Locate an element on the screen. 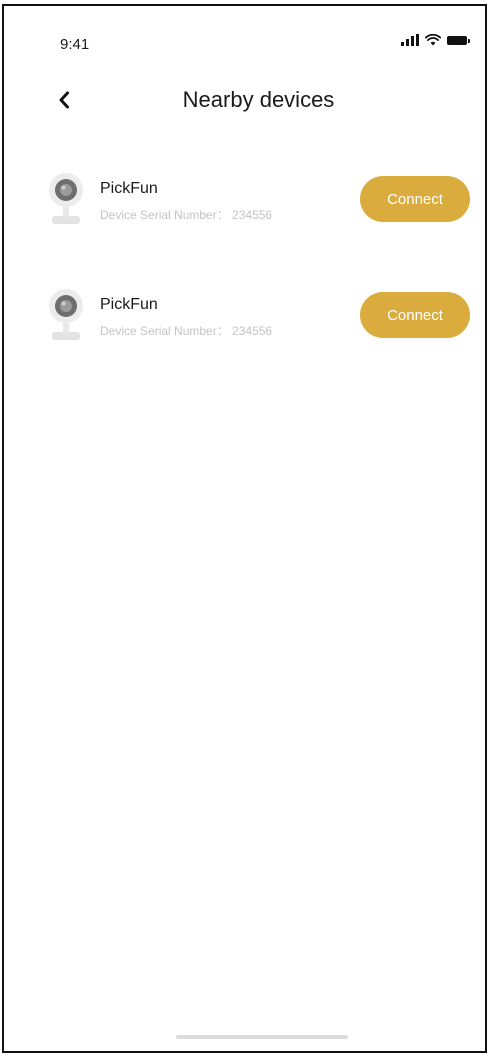 This screenshot has height=1061, width=489. status-bar: 9:41 is located at coordinates (244, 41).